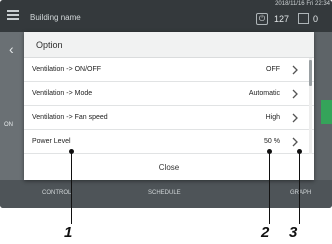 This screenshot has width=332, height=244. Describe the element at coordinates (169, 168) in the screenshot. I see `close-button: Close` at that location.